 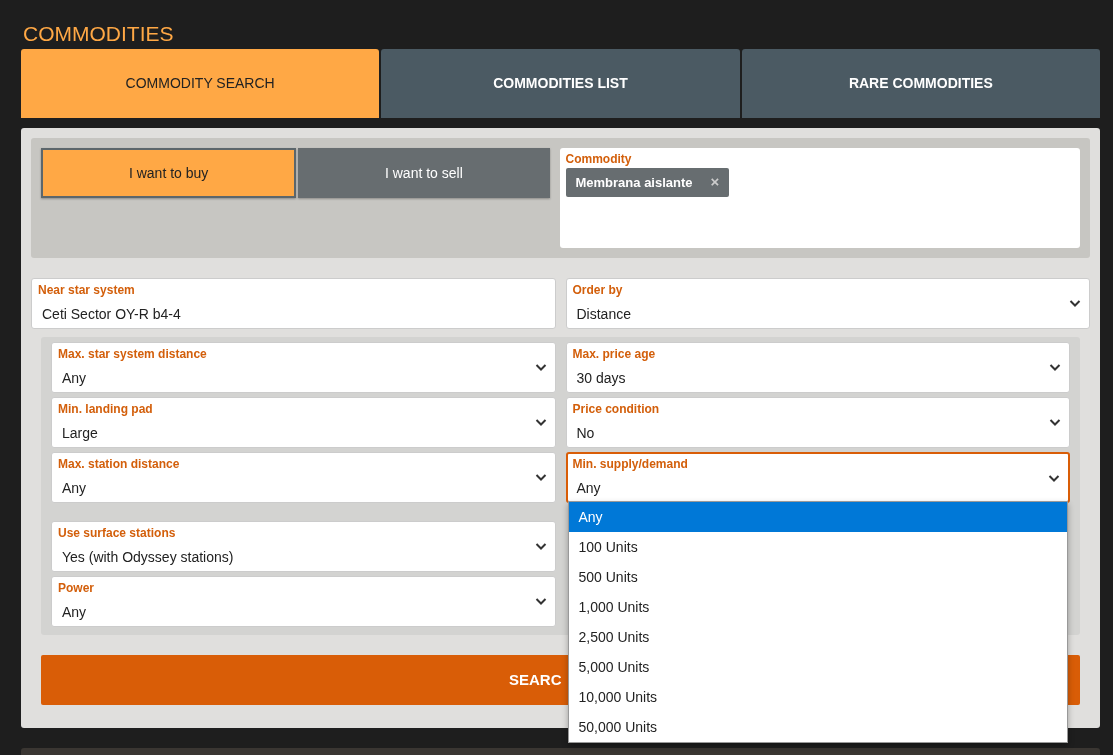 What do you see at coordinates (634, 182) in the screenshot?
I see `tag-text: Membrana aislante` at bounding box center [634, 182].